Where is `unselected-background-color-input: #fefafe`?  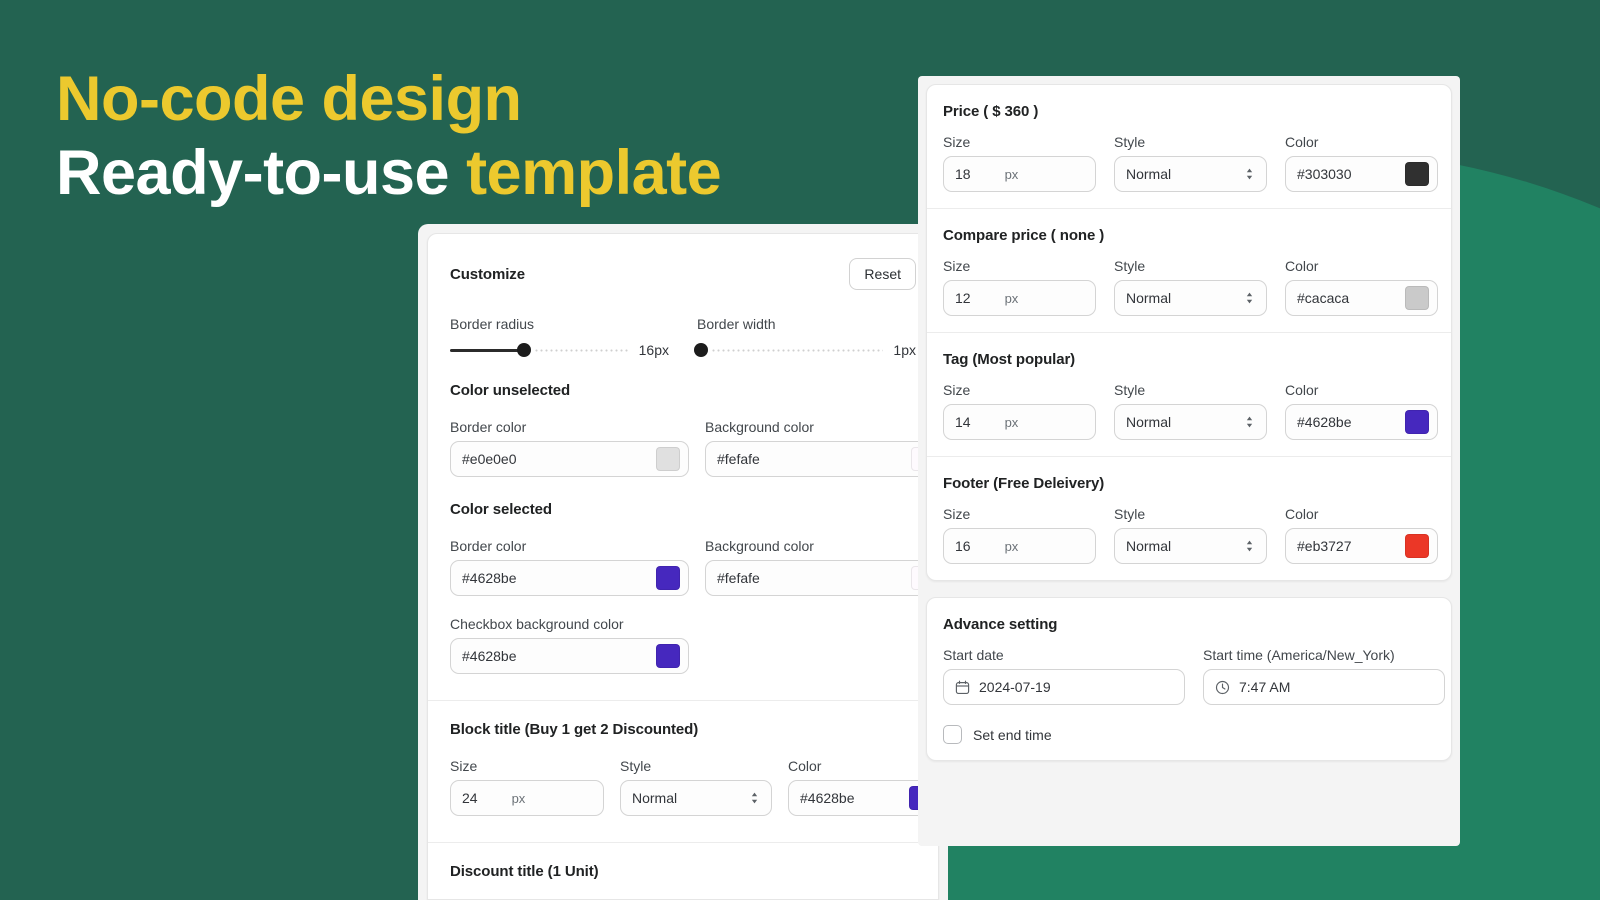
unselected-background-color-input: #fefafe is located at coordinates (821, 459).